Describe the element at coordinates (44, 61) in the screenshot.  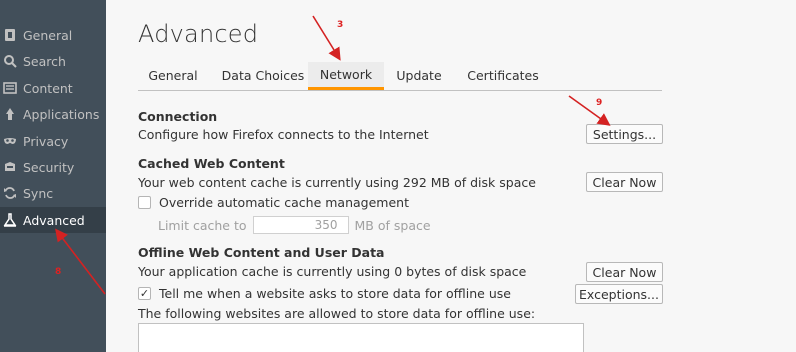
I see `sidebar-item-label: Search` at that location.